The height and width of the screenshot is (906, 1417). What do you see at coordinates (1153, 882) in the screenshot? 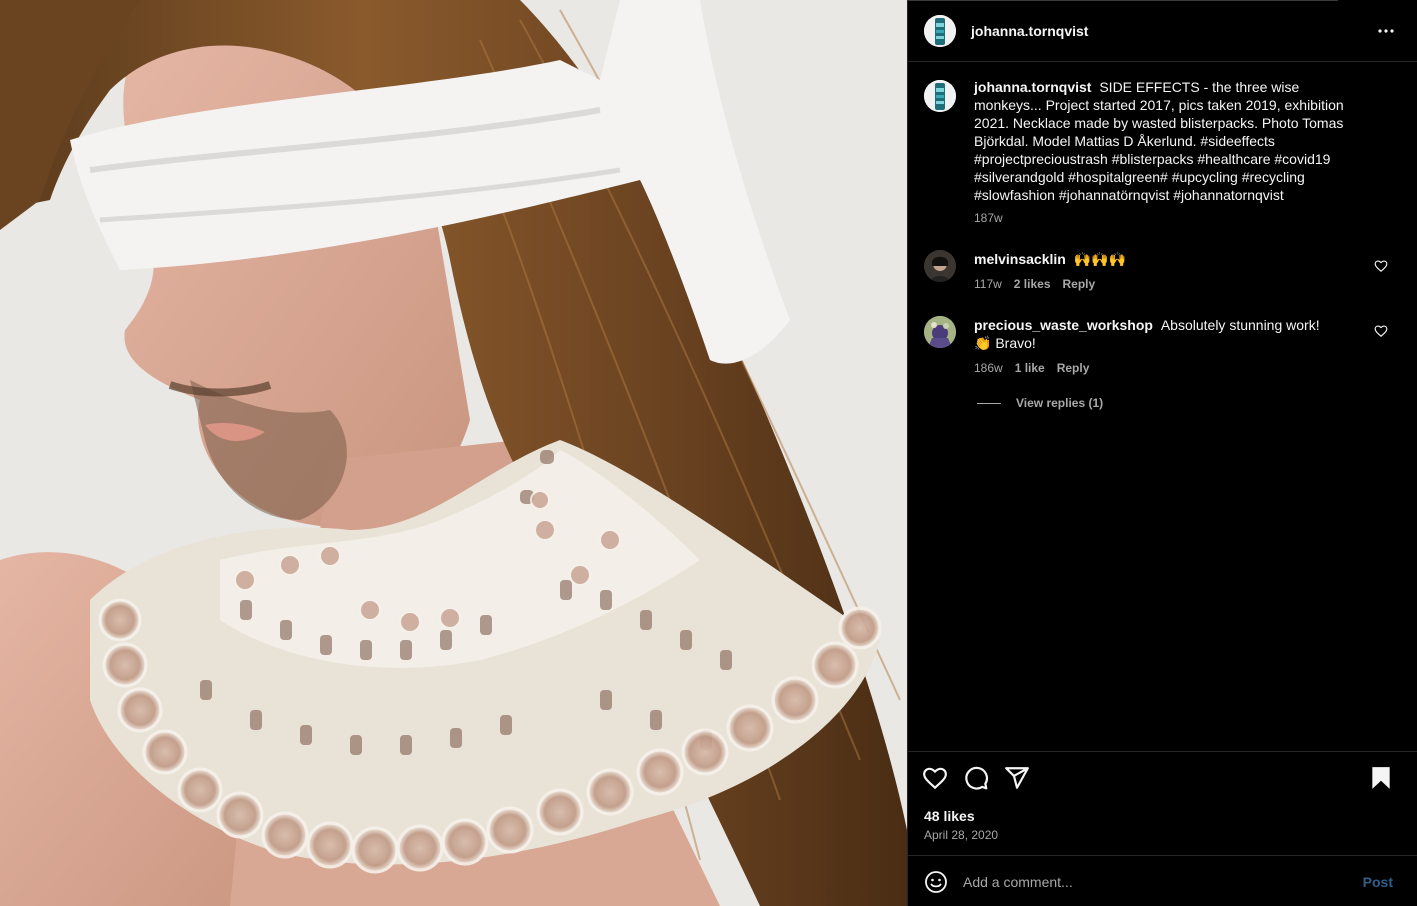
I see `add-comment-input` at bounding box center [1153, 882].